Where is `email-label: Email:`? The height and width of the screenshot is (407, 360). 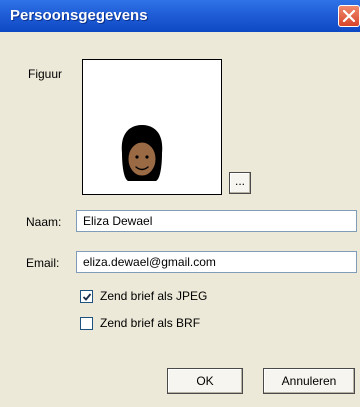 email-label: Email: is located at coordinates (43, 263).